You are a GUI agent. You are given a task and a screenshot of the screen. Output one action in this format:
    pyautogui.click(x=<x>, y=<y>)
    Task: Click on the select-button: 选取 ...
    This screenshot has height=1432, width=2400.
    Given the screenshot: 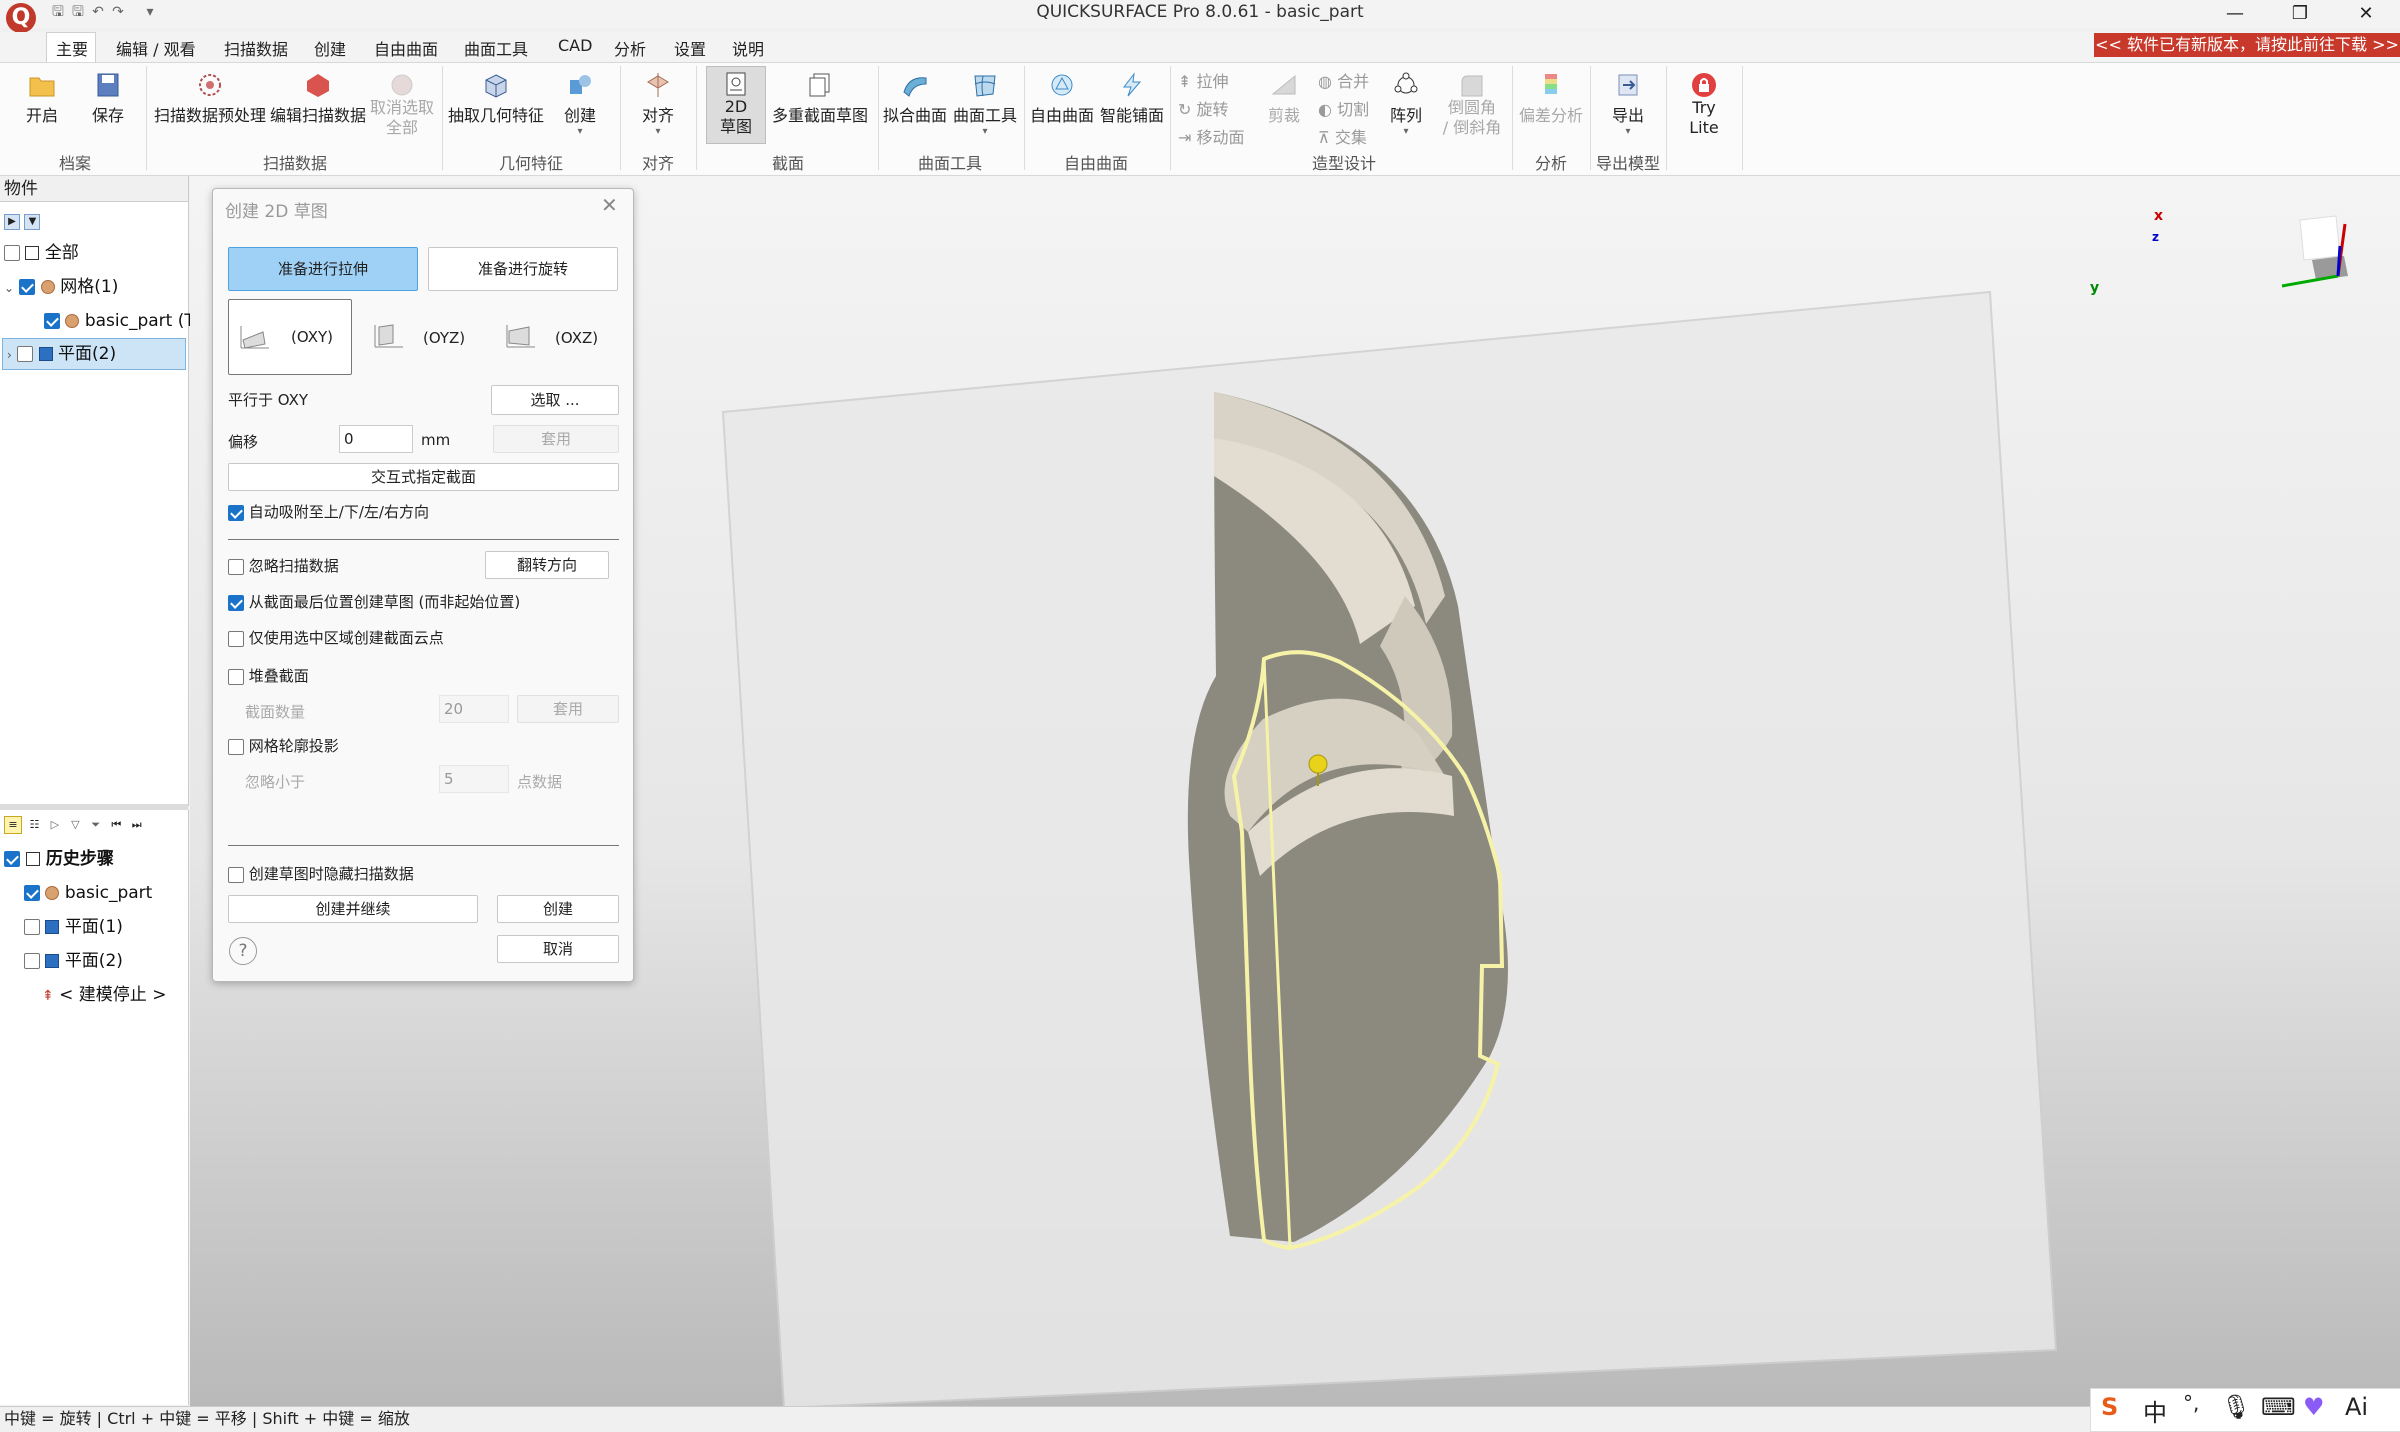 What is the action you would take?
    pyautogui.click(x=555, y=400)
    